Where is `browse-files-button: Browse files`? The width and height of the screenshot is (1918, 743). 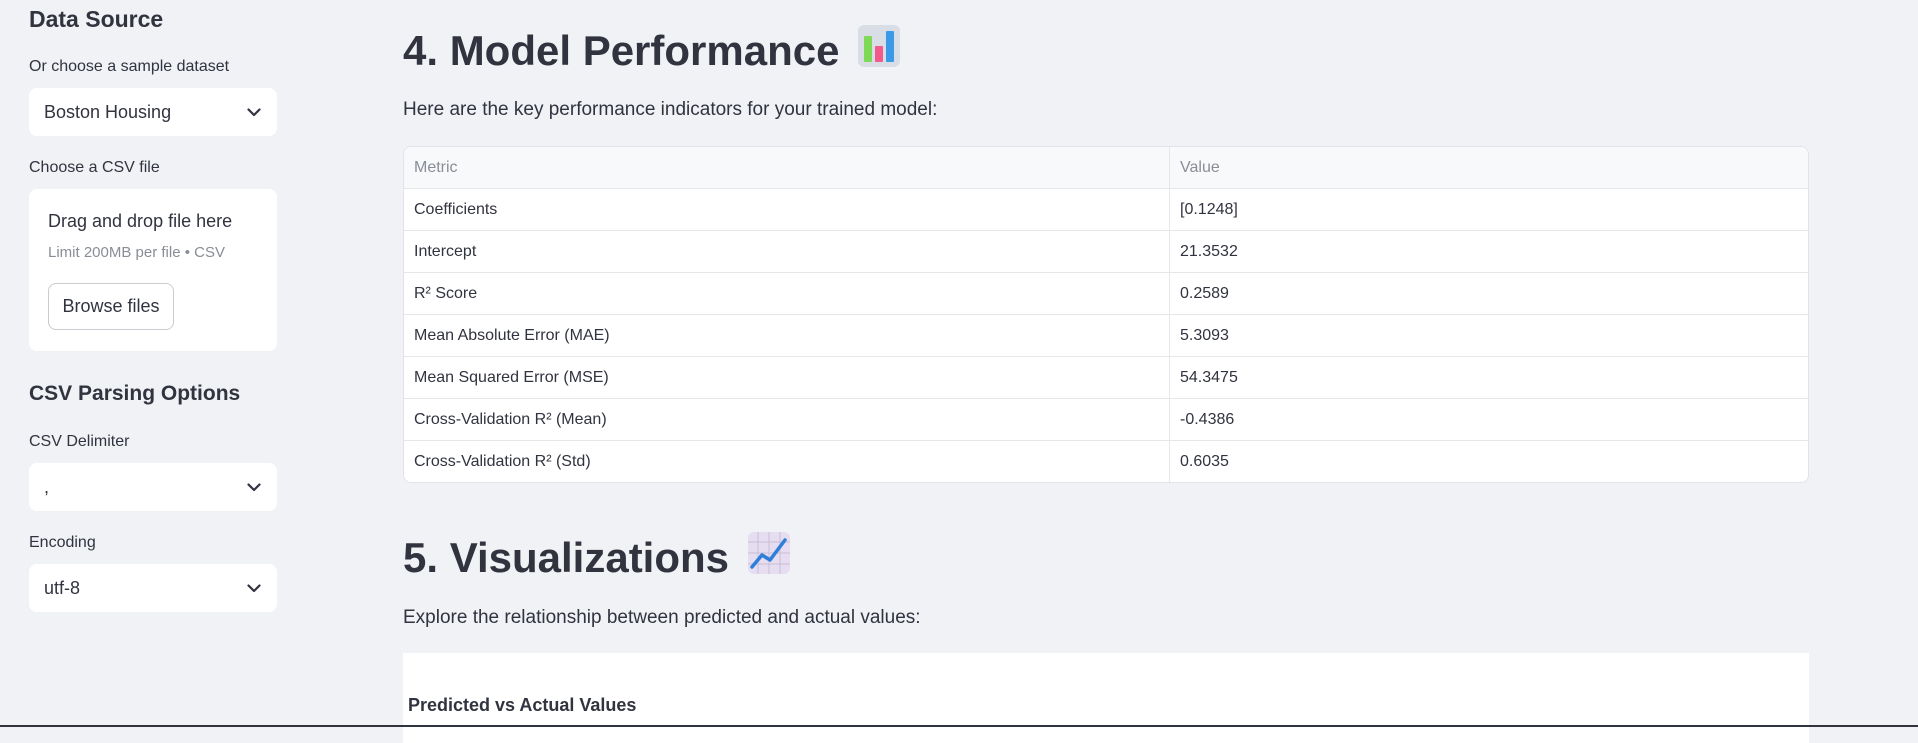
browse-files-button: Browse files is located at coordinates (111, 306).